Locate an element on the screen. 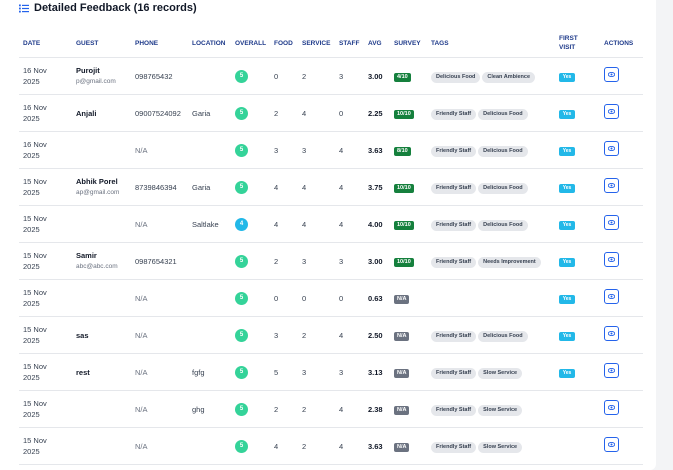  col-avg: AVG is located at coordinates (377, 43).